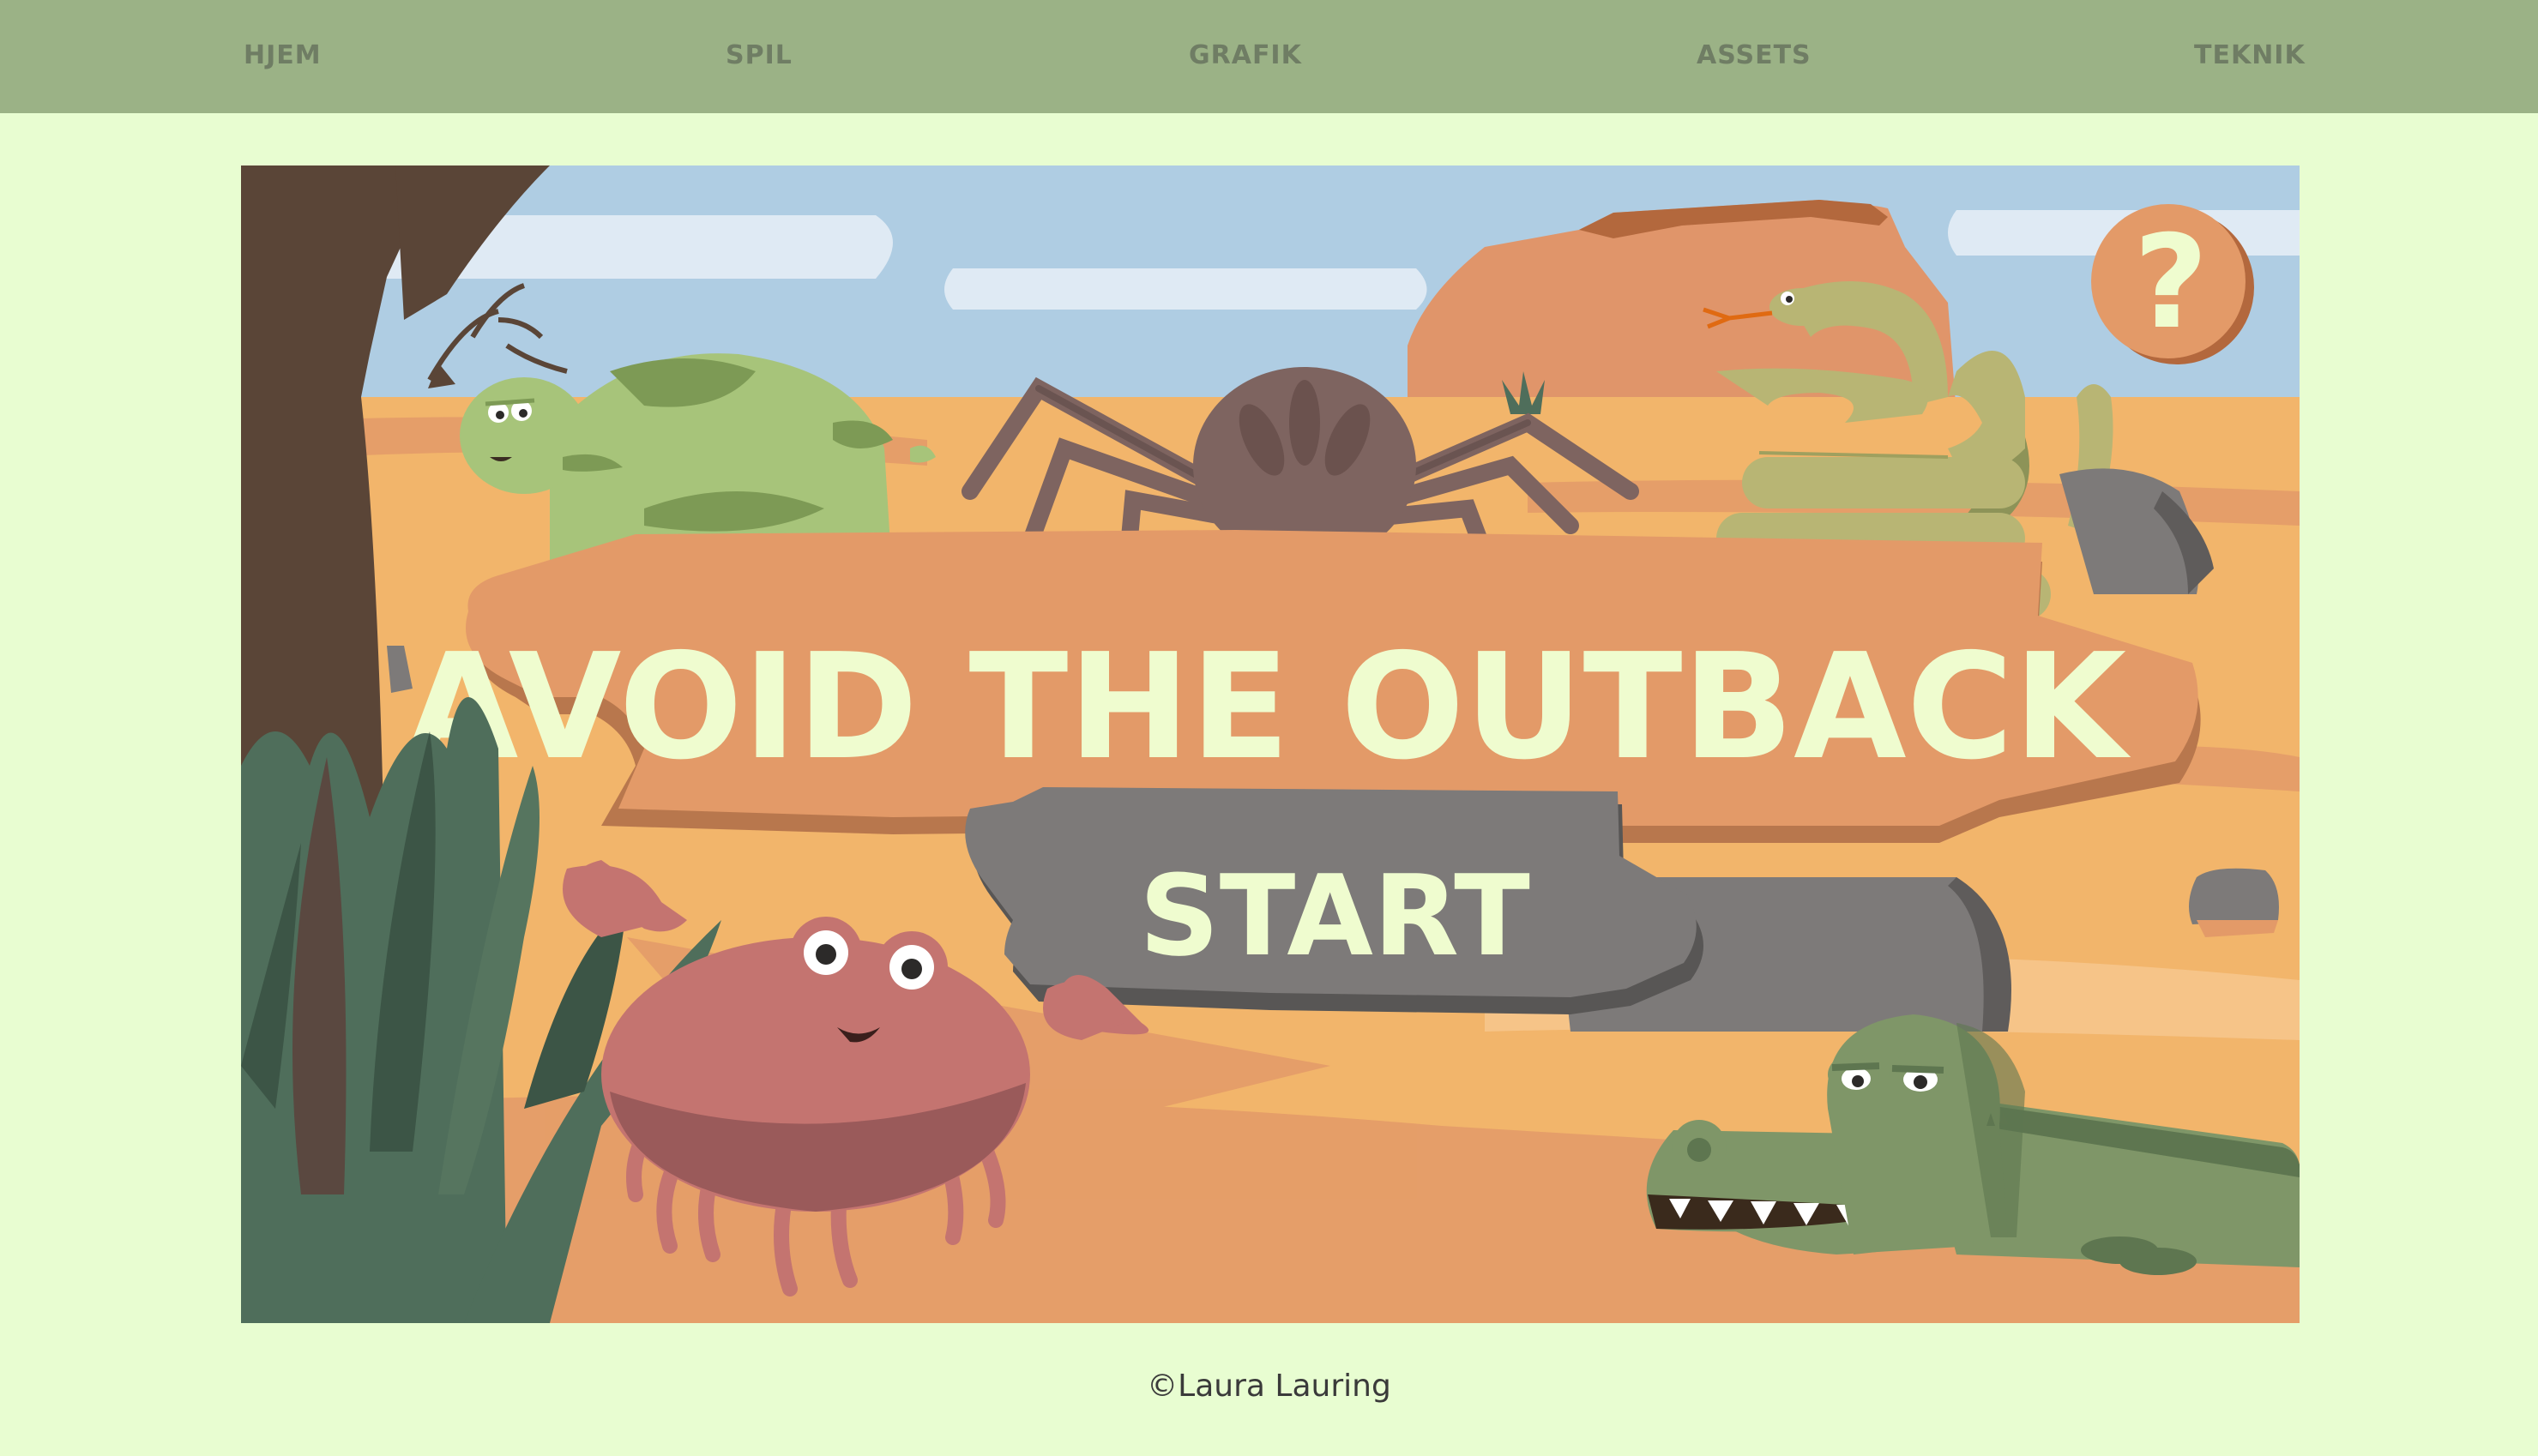 The width and height of the screenshot is (2538, 1456). Describe the element at coordinates (759, 56) in the screenshot. I see `nav-link-spil: SPIL` at that location.